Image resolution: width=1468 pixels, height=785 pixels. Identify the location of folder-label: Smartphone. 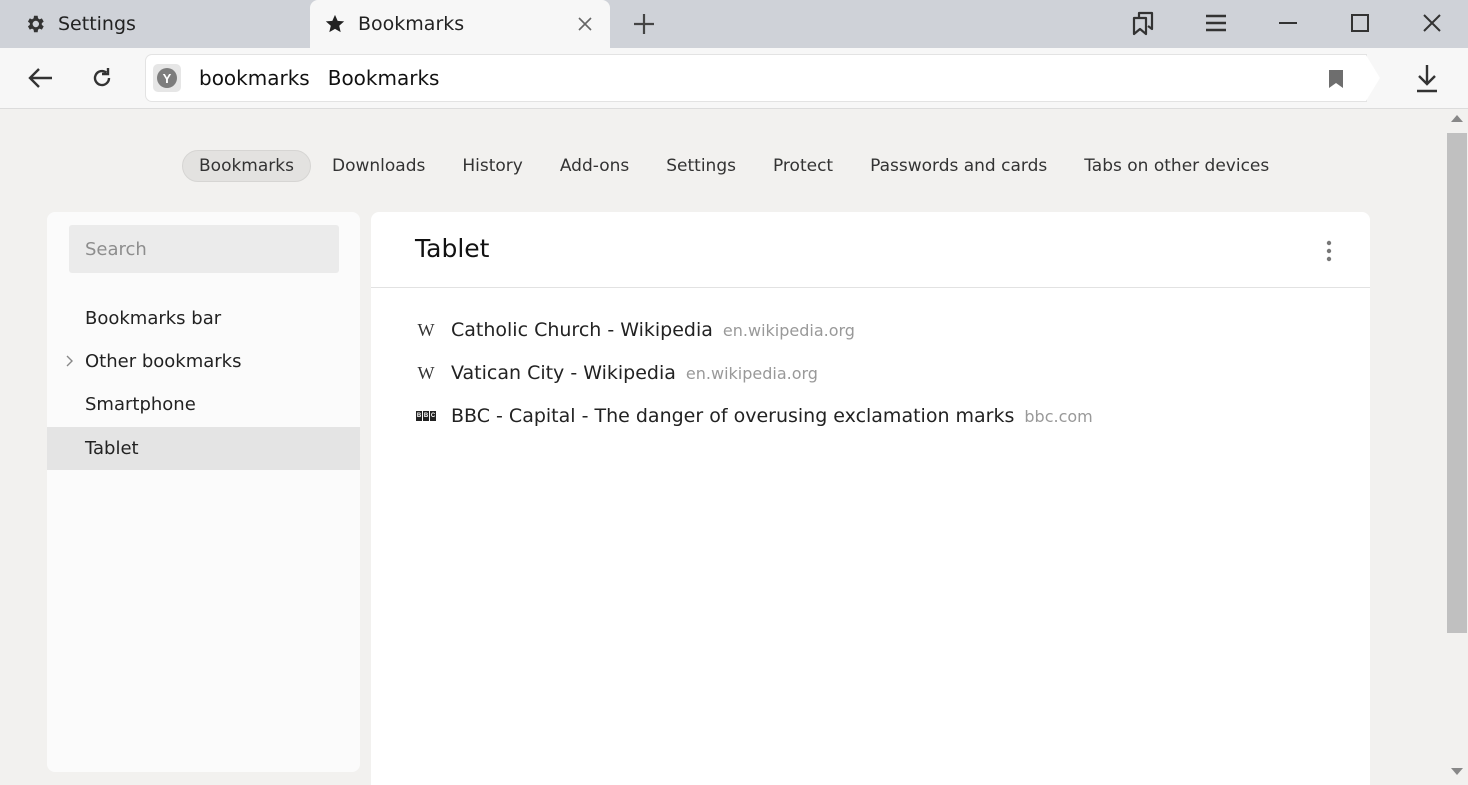
(140, 404).